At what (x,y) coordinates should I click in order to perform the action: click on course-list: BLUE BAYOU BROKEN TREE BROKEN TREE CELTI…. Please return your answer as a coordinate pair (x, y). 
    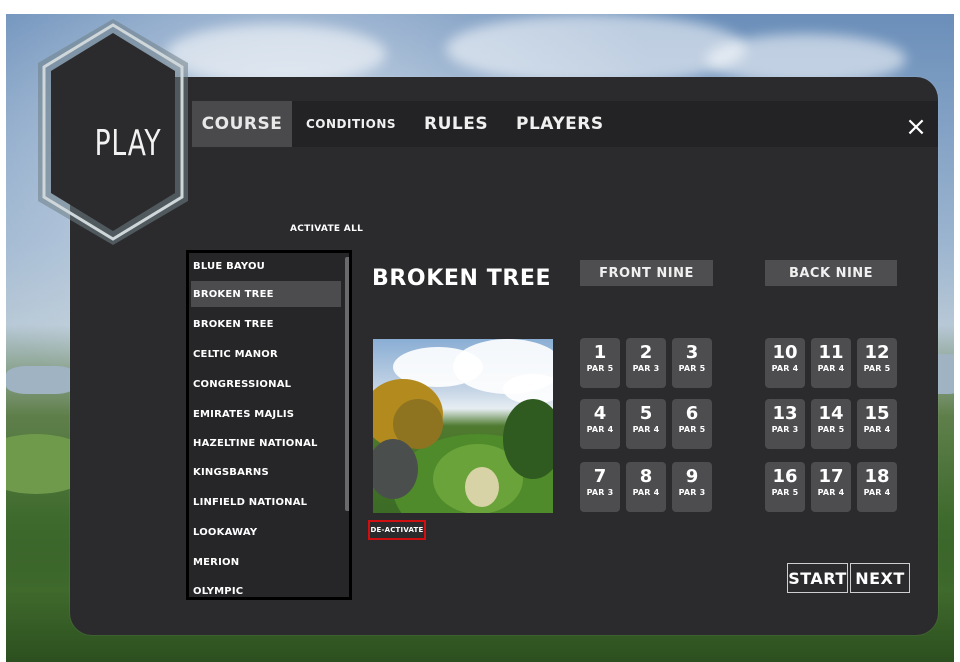
    Looking at the image, I should click on (269, 425).